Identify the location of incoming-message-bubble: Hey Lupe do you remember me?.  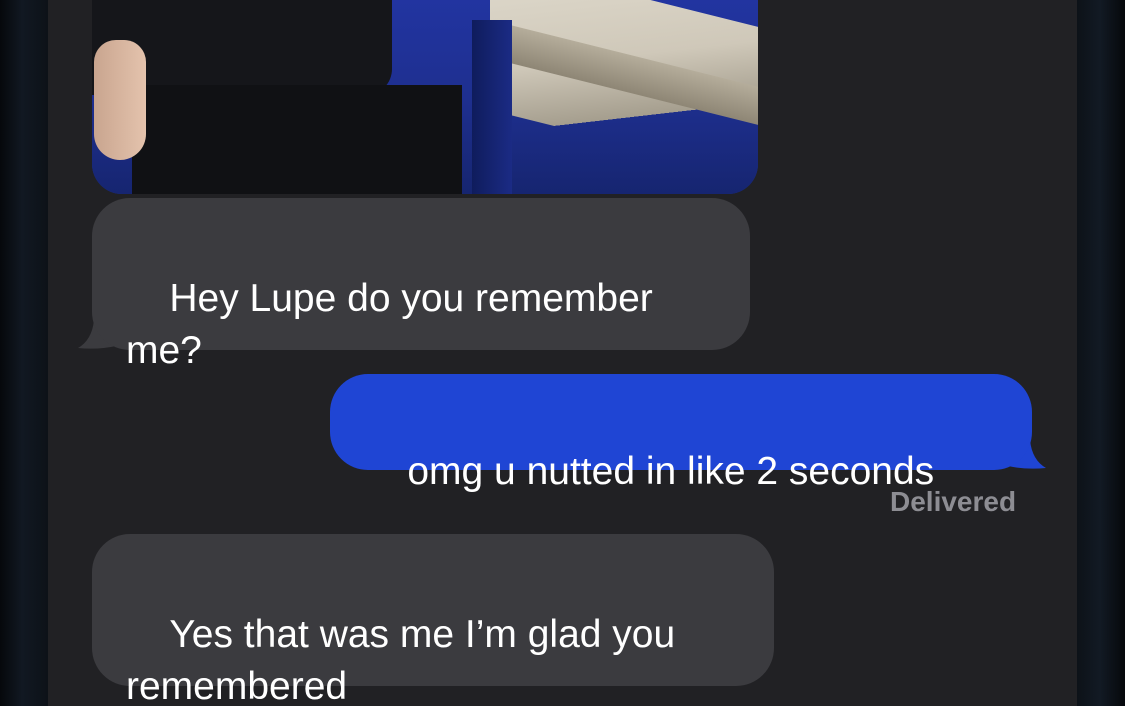
(421, 285).